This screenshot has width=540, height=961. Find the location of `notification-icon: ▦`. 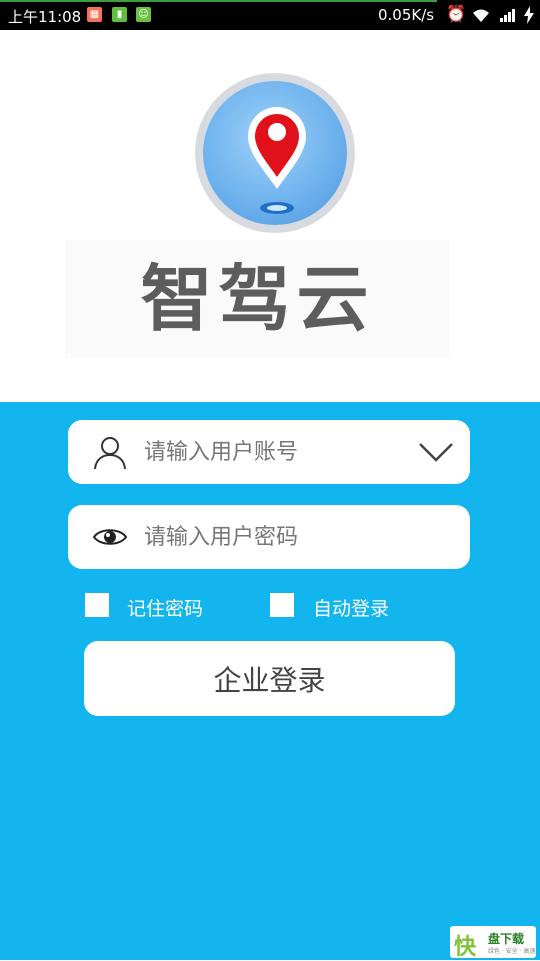

notification-icon: ▦ is located at coordinates (94, 14).